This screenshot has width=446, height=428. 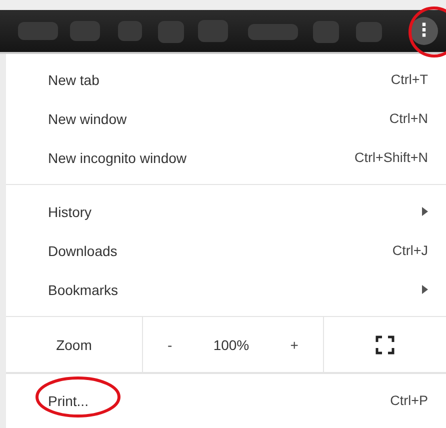 What do you see at coordinates (226, 118) in the screenshot?
I see `menu-item: New window Ctrl+N` at bounding box center [226, 118].